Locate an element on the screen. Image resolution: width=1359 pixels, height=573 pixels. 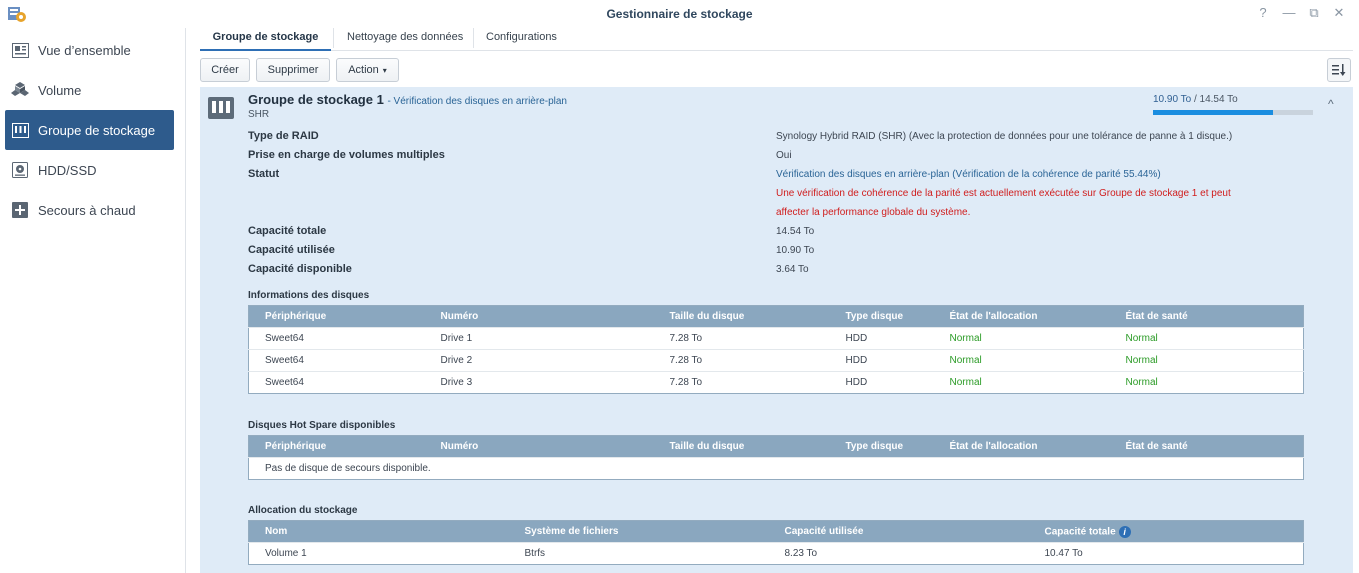
window-title: Gestionnaire de stockage is located at coordinates (679, 14).